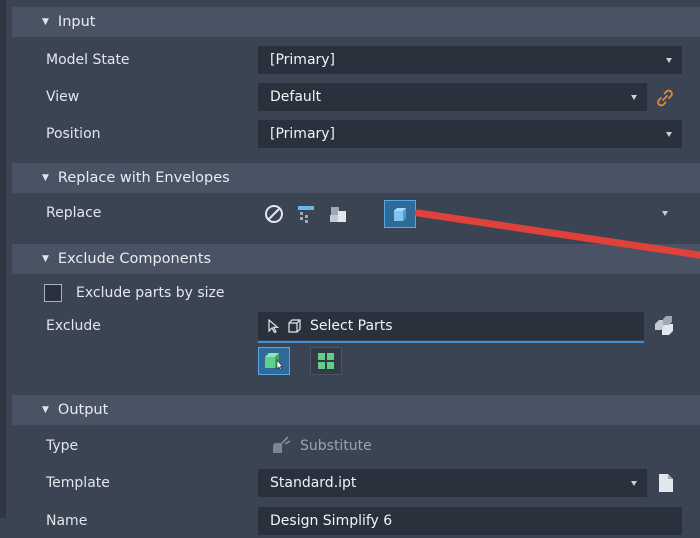 The image size is (700, 538). What do you see at coordinates (557, 234) in the screenshot?
I see `annotation-arrow-icon` at bounding box center [557, 234].